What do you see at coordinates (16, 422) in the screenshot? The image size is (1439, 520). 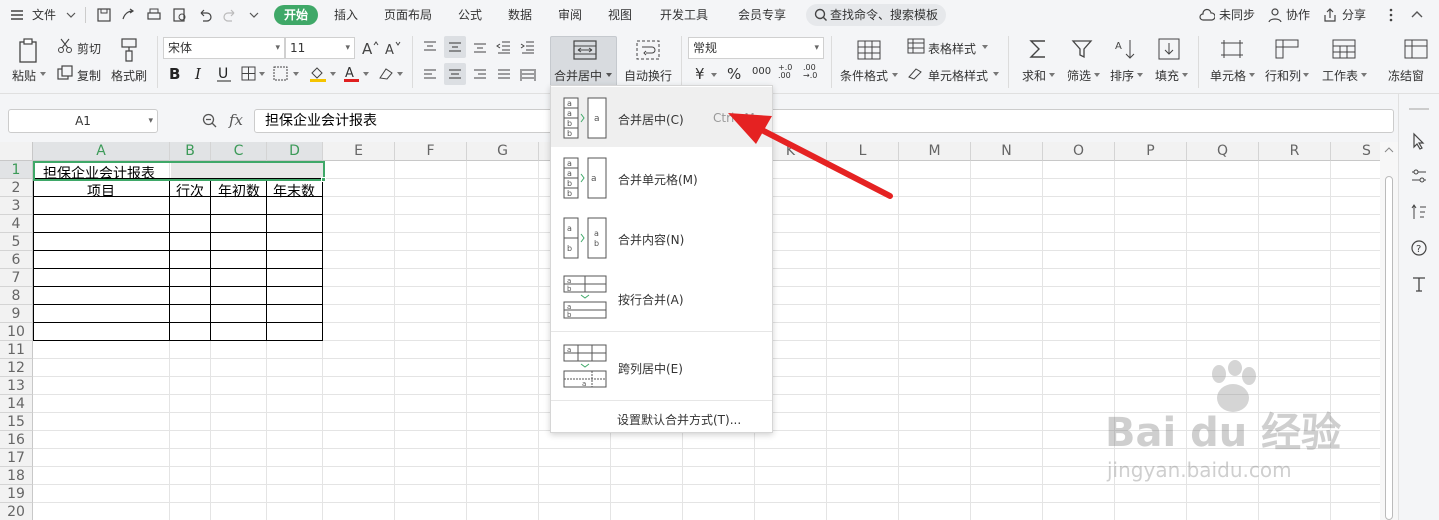 I see `row-header-15: 15` at bounding box center [16, 422].